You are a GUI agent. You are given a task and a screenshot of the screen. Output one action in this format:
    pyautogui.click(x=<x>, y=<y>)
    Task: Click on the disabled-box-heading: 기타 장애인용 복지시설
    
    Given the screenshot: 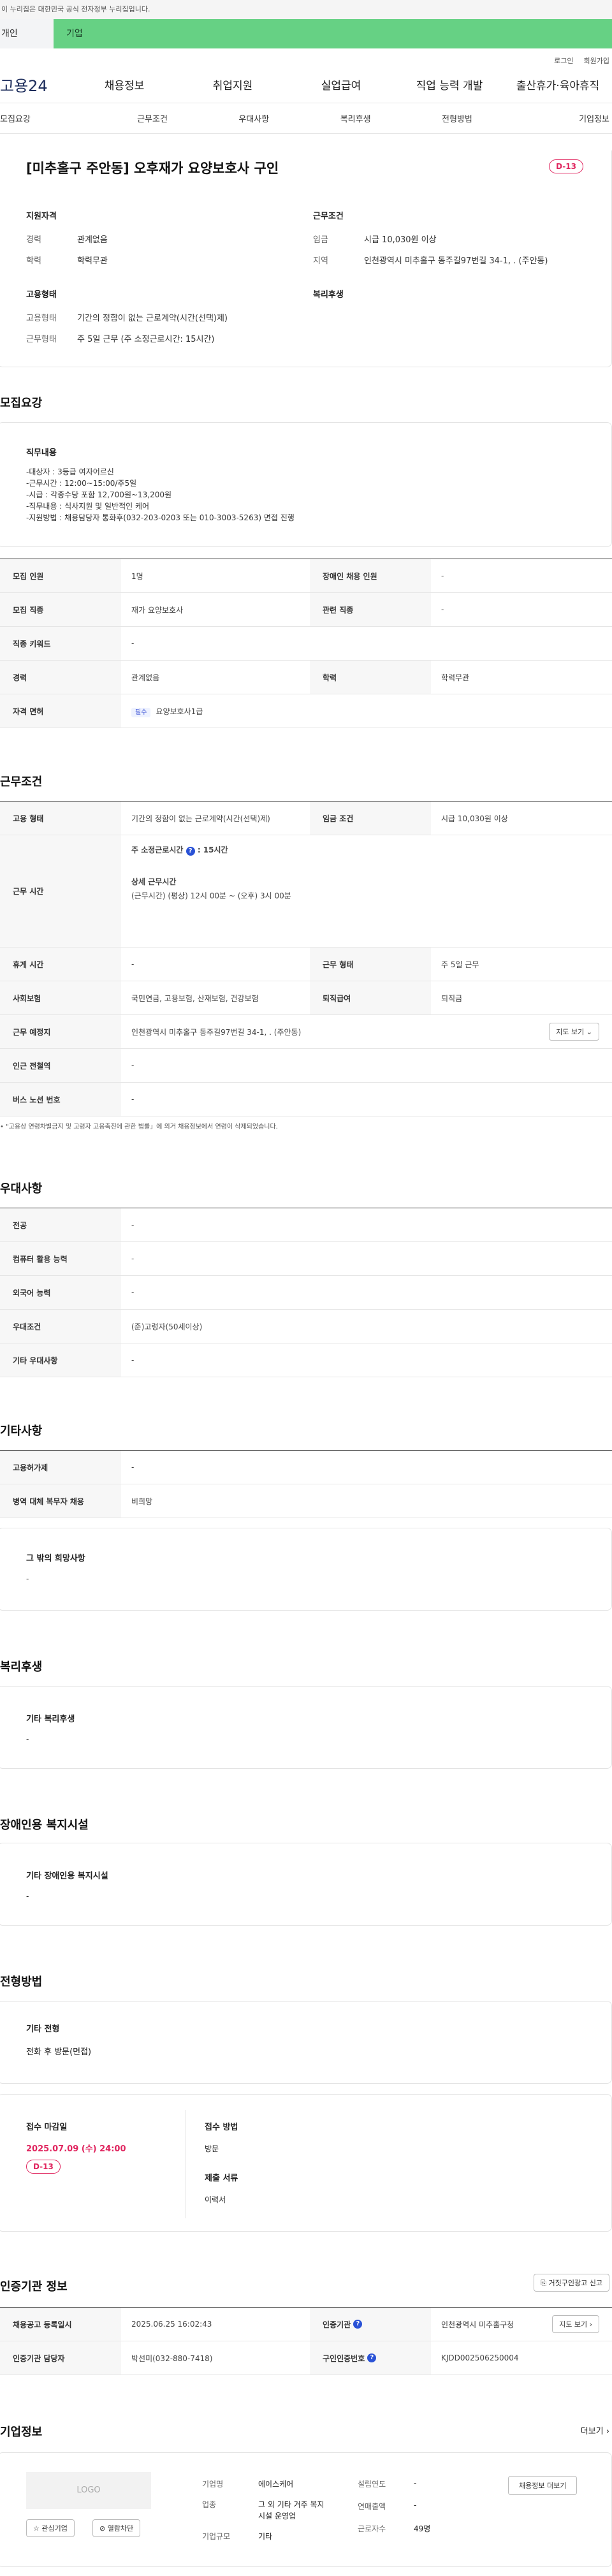 What is the action you would take?
    pyautogui.click(x=67, y=1876)
    